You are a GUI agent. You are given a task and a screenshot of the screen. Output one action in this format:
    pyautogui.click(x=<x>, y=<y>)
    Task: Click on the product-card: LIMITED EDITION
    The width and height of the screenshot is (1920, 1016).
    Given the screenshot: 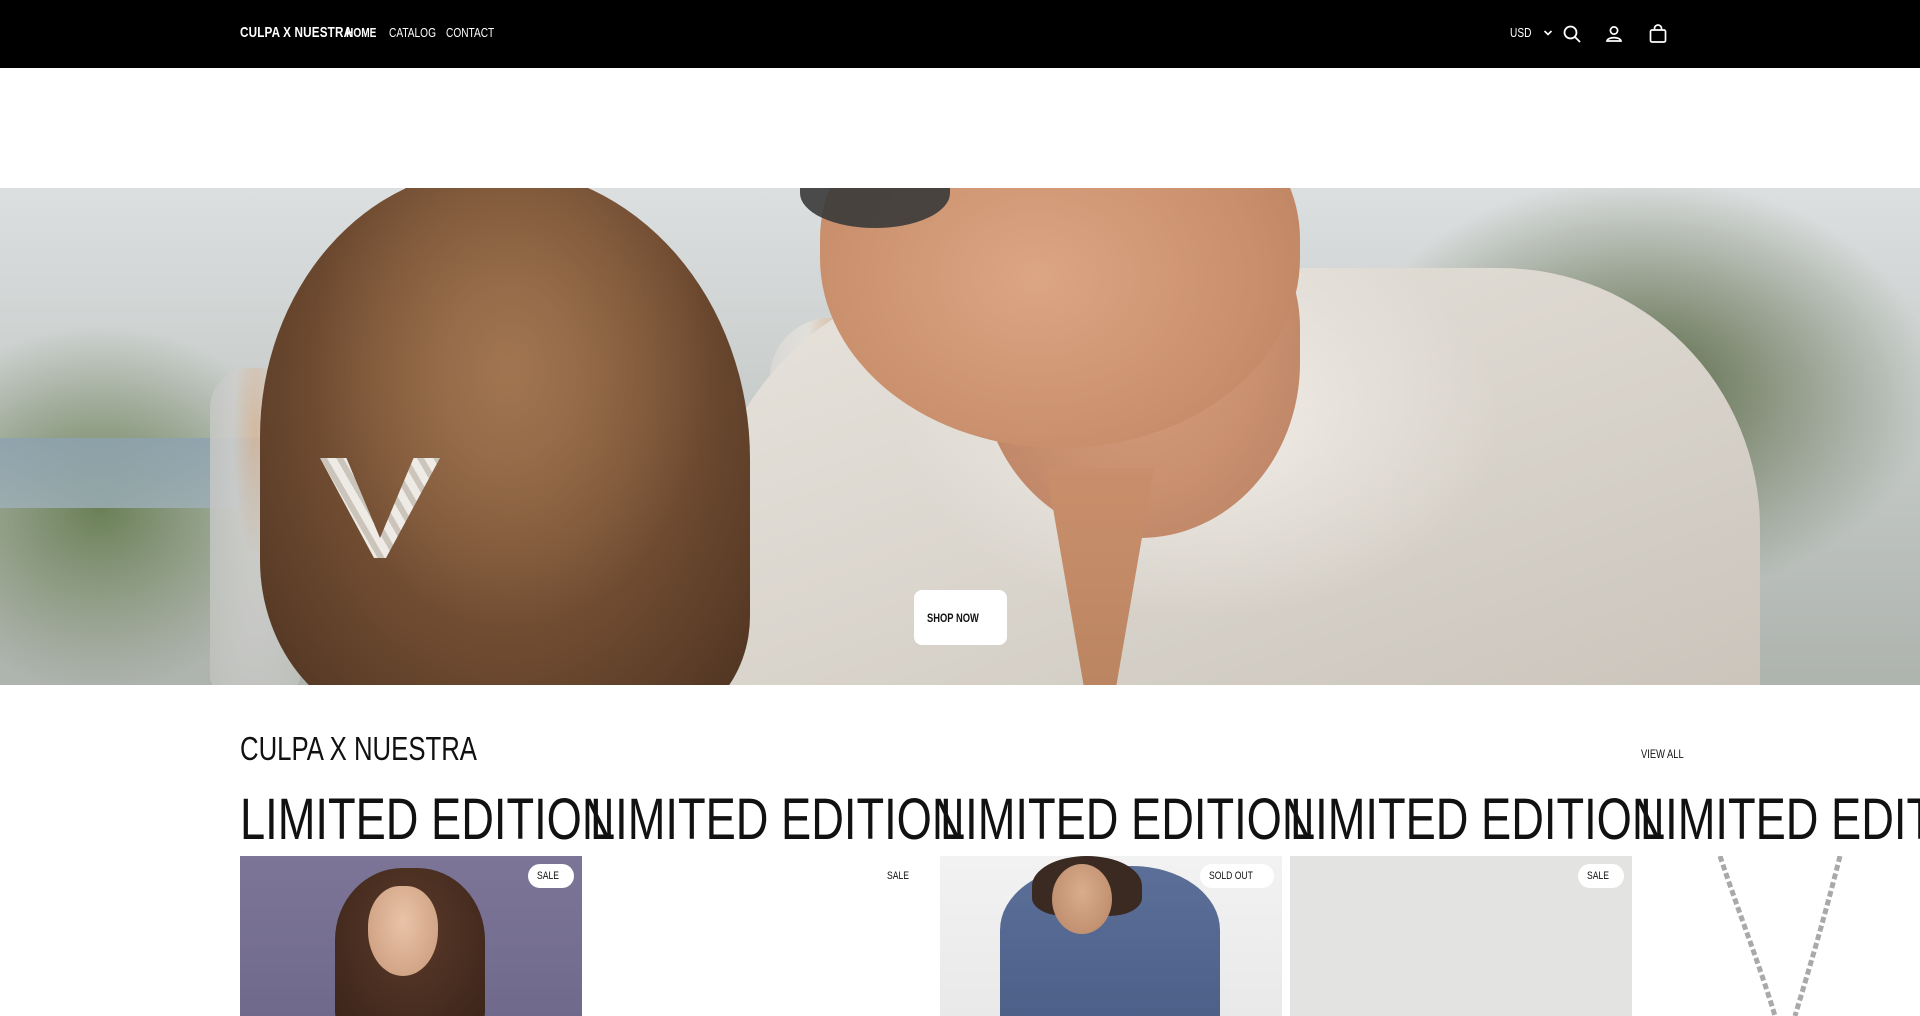 What is the action you would take?
    pyautogui.click(x=1780, y=901)
    